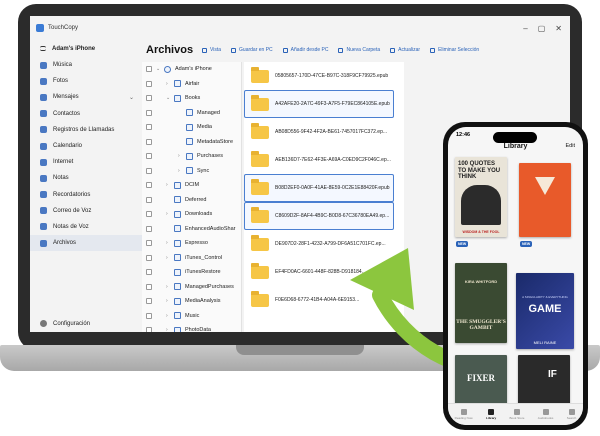  Describe the element at coordinates (86, 211) in the screenshot. I see `sidebar-item-correo-de-voz: Correo de Voz` at that location.